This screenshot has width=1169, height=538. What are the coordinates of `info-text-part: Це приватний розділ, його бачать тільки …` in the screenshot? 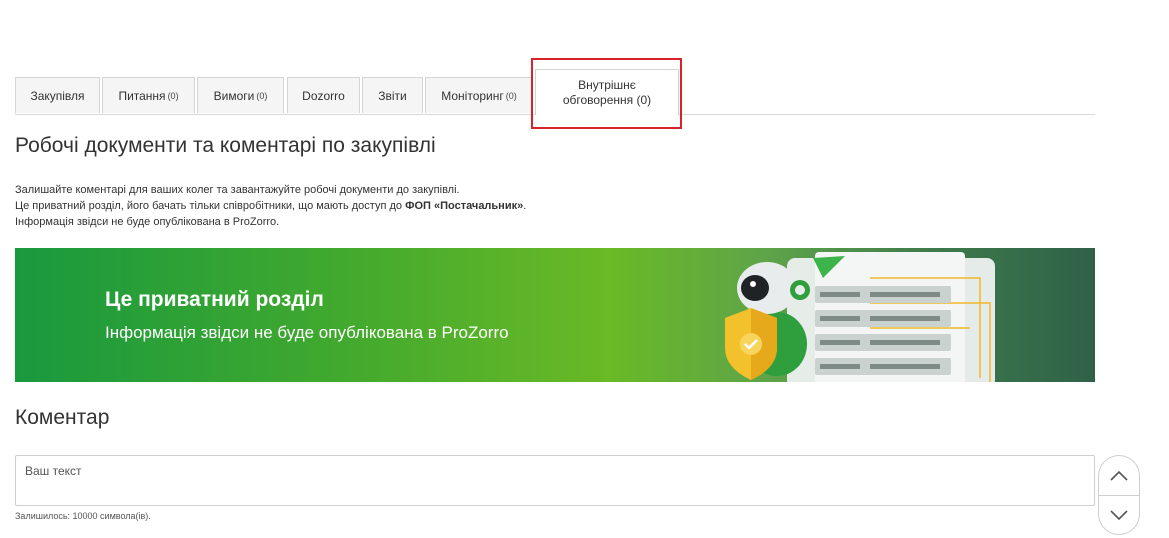 It's located at (210, 206).